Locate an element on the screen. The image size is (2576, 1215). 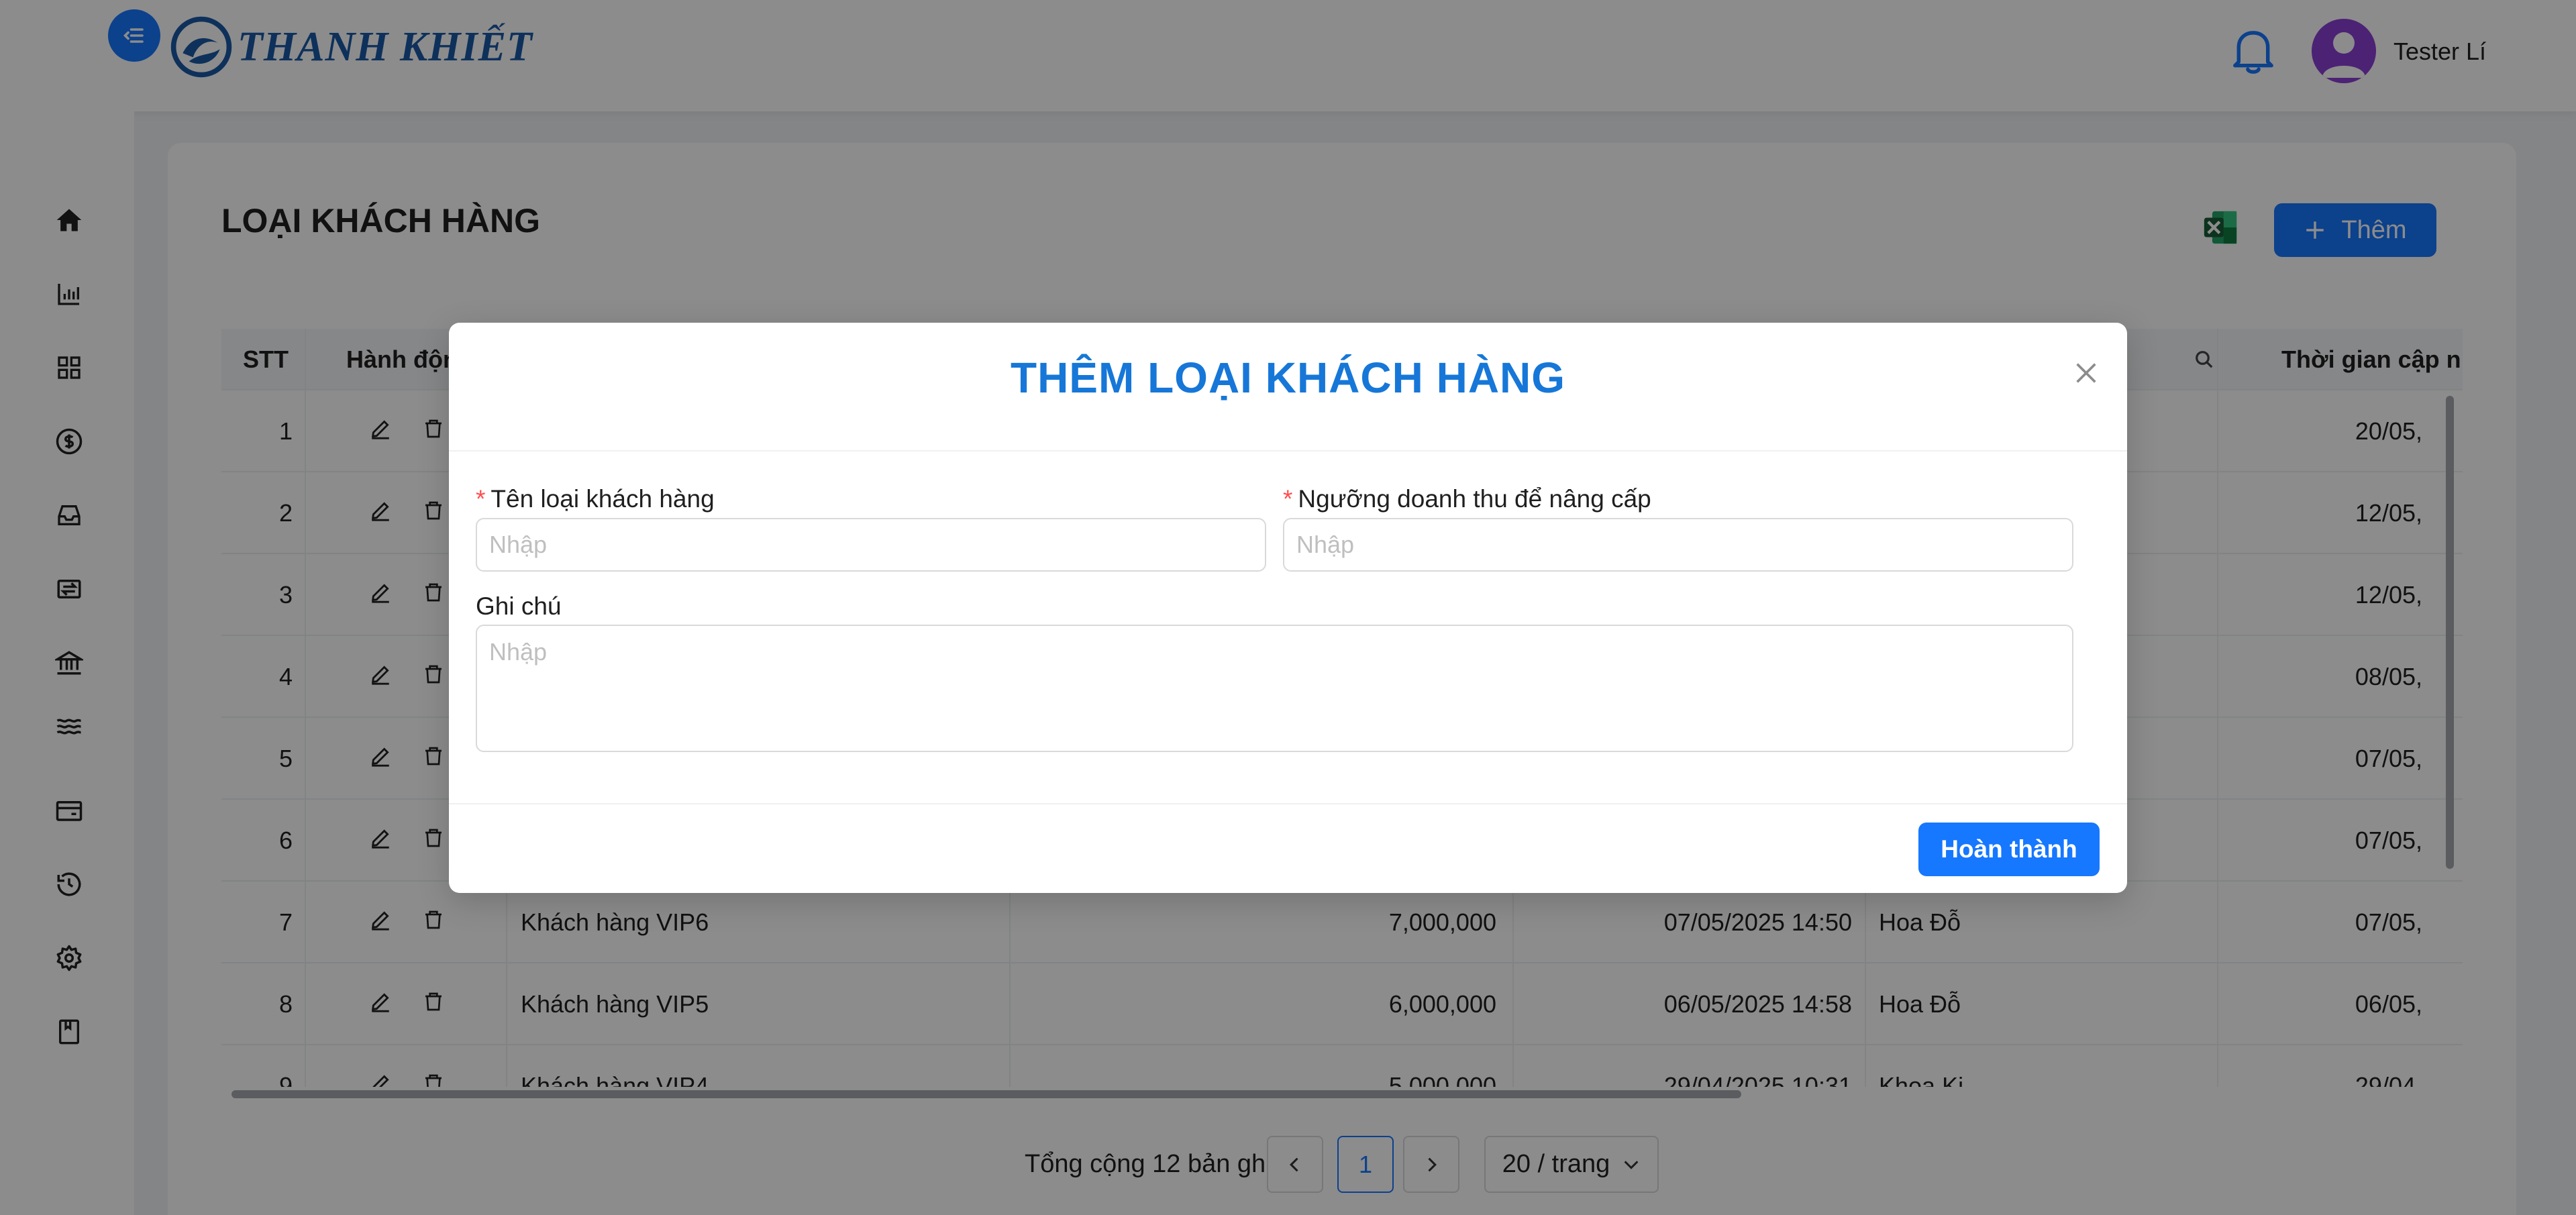
modal-close-button is located at coordinates (2086, 373).